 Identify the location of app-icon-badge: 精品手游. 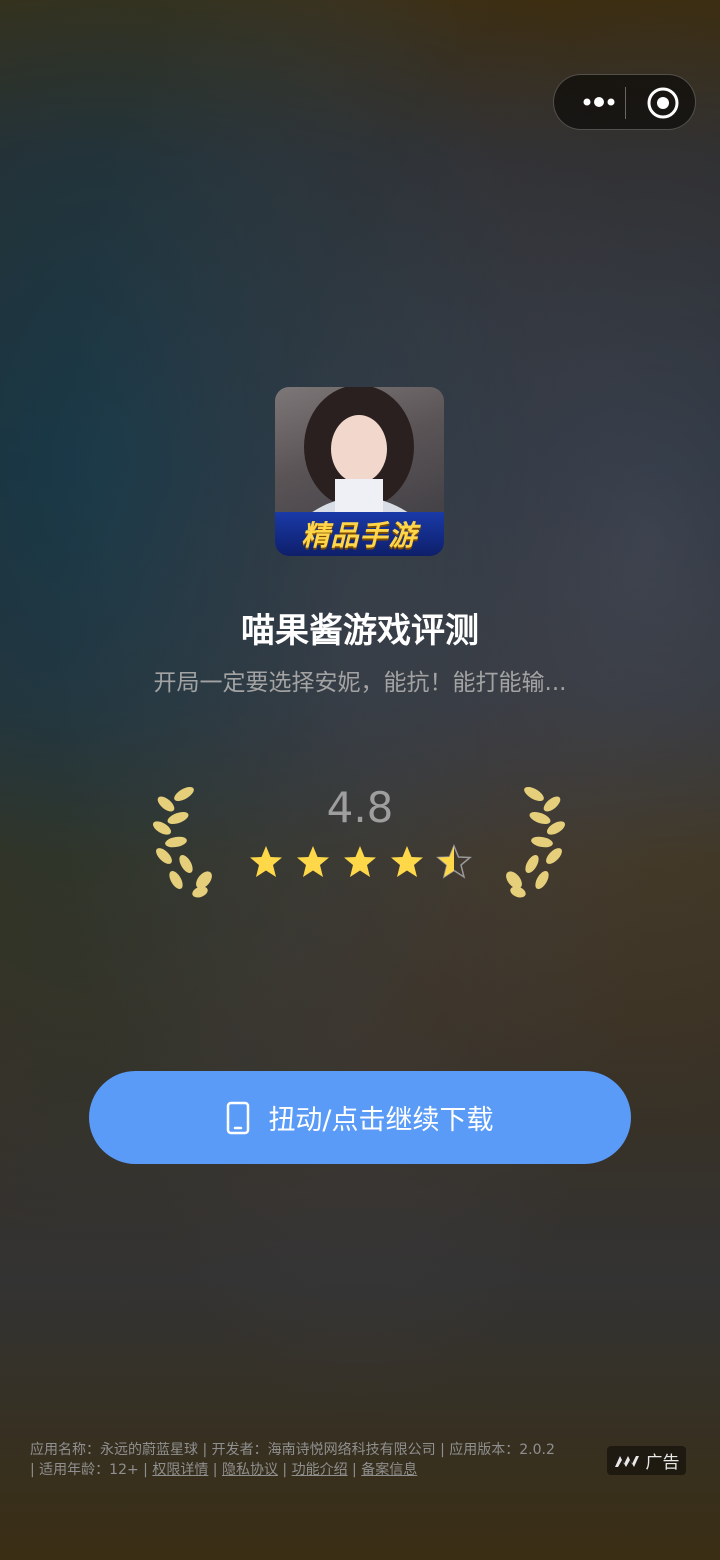
(359, 534).